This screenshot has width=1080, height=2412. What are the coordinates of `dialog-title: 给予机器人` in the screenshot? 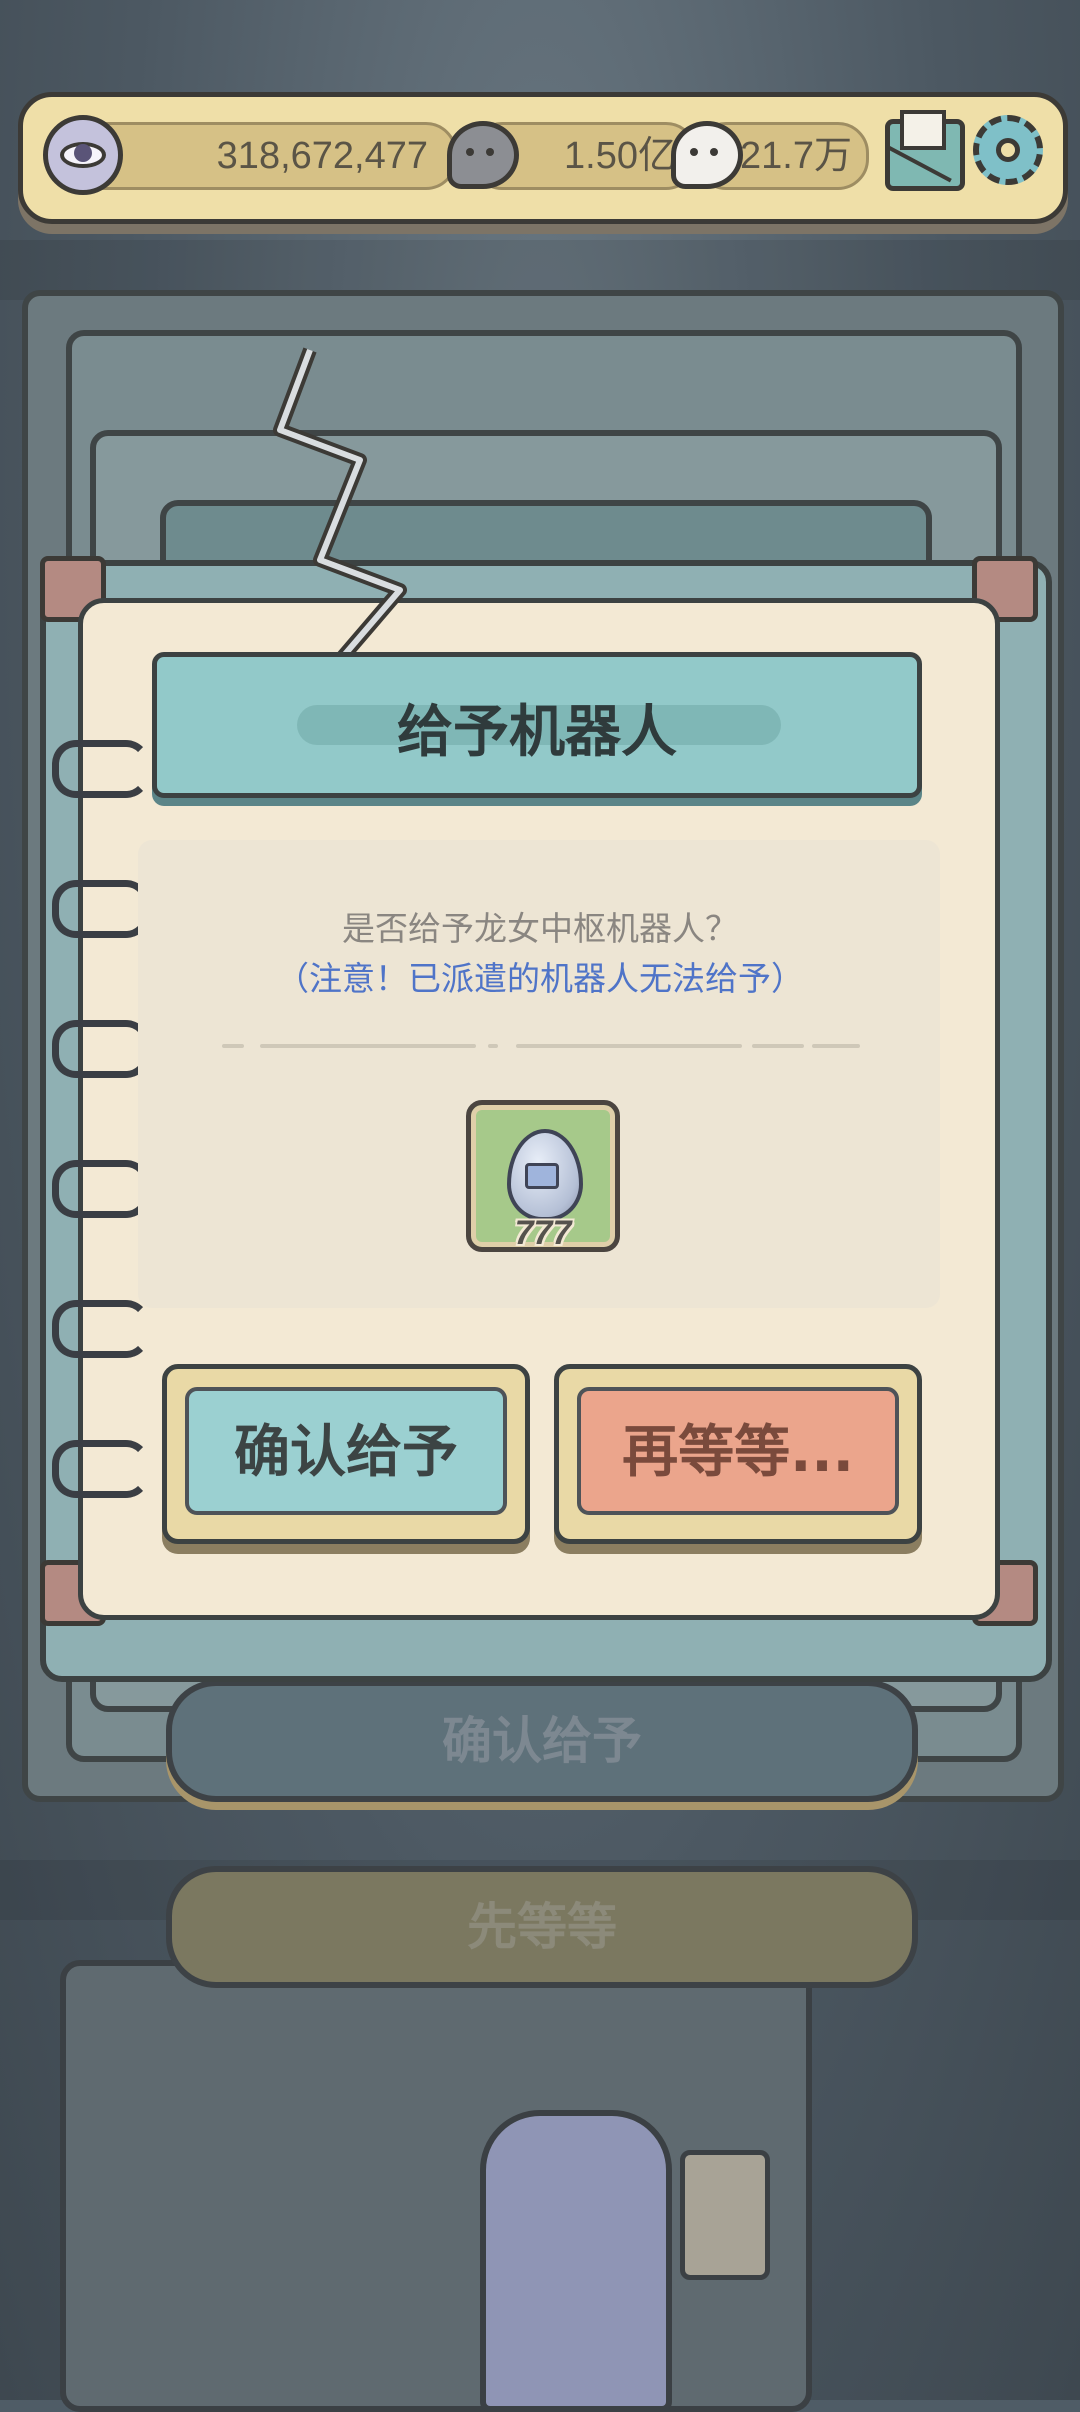 It's located at (537, 732).